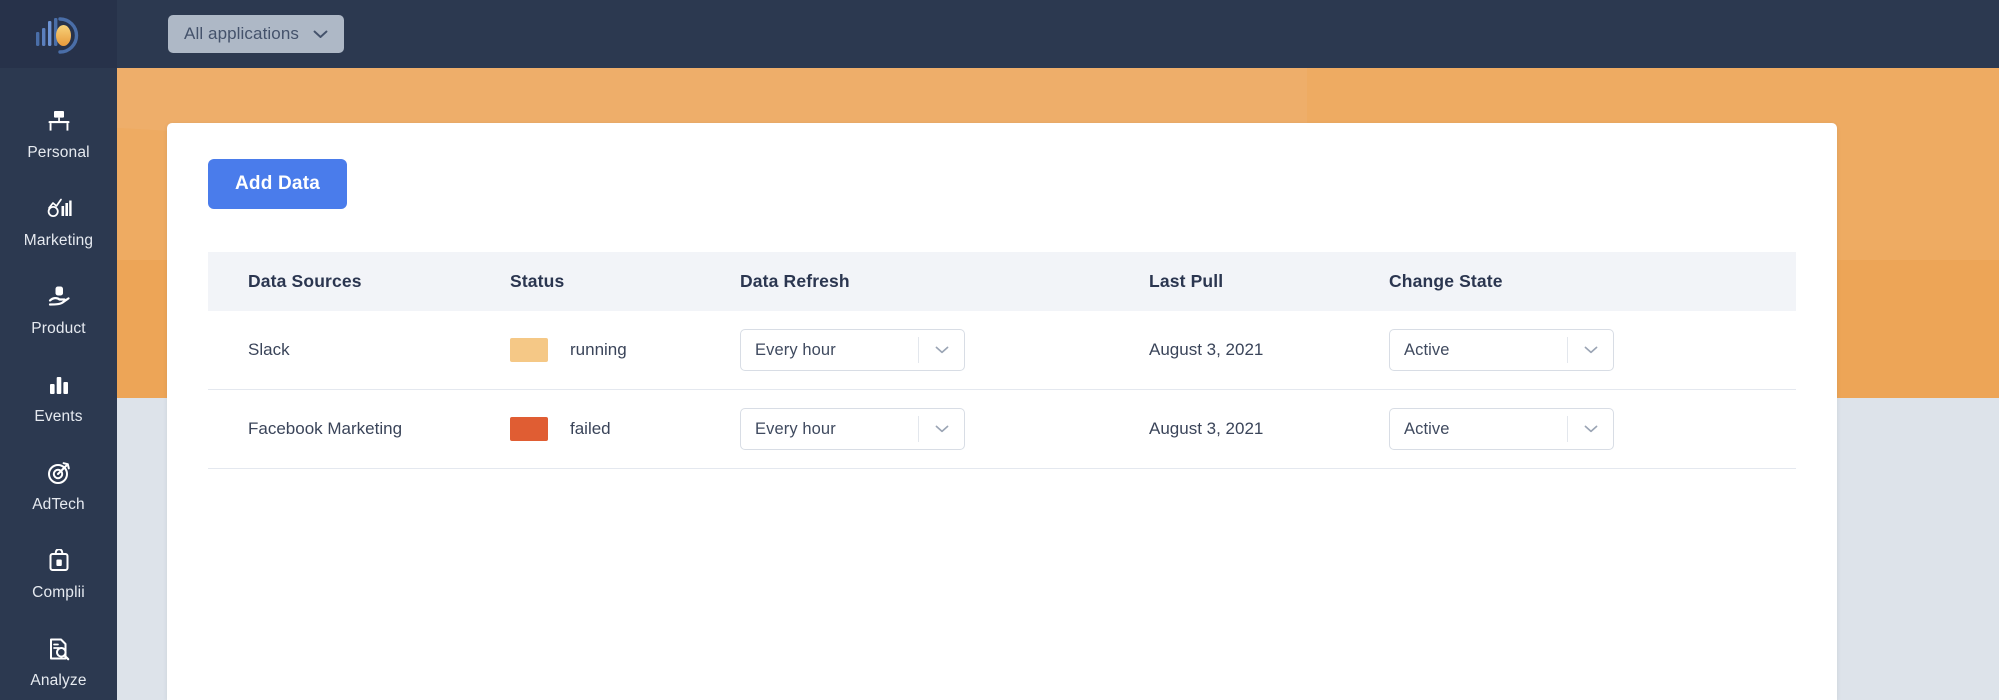 The width and height of the screenshot is (1999, 700). I want to click on sidebar-item-product: Product, so click(58, 310).